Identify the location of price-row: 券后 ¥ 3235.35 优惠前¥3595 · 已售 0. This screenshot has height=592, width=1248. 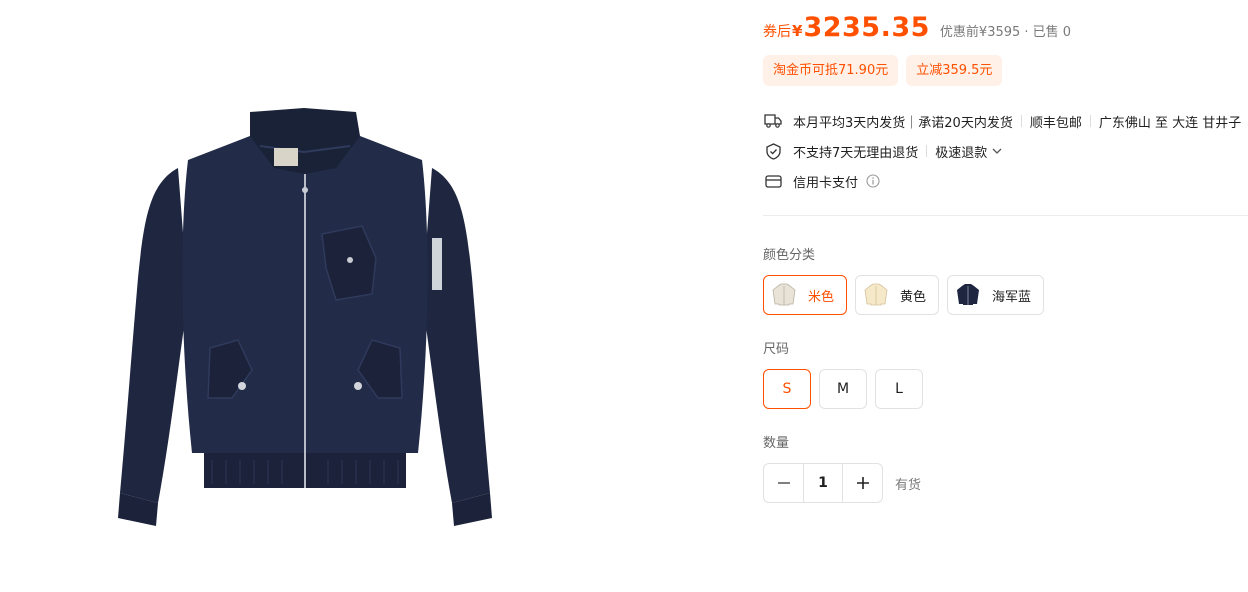
(917, 30).